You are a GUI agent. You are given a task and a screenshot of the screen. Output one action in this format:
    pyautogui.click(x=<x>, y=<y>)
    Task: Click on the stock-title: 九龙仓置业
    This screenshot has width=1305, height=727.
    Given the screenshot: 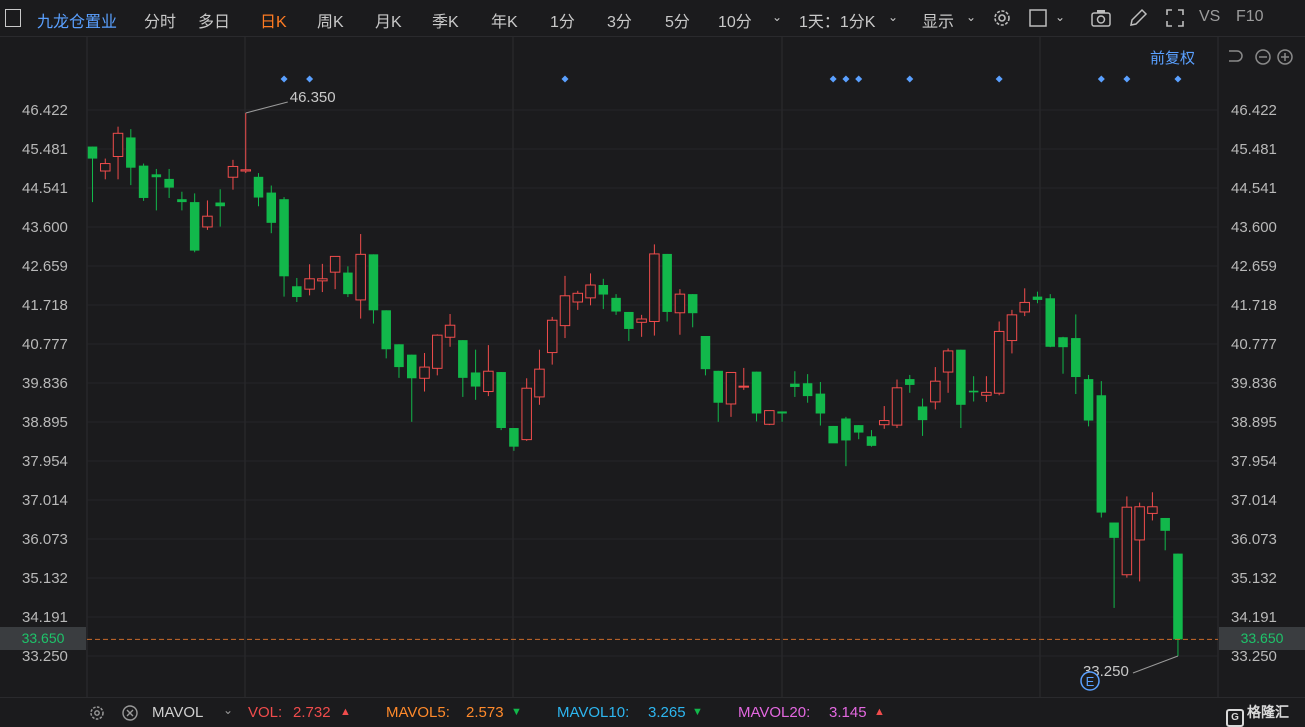 What is the action you would take?
    pyautogui.click(x=77, y=20)
    